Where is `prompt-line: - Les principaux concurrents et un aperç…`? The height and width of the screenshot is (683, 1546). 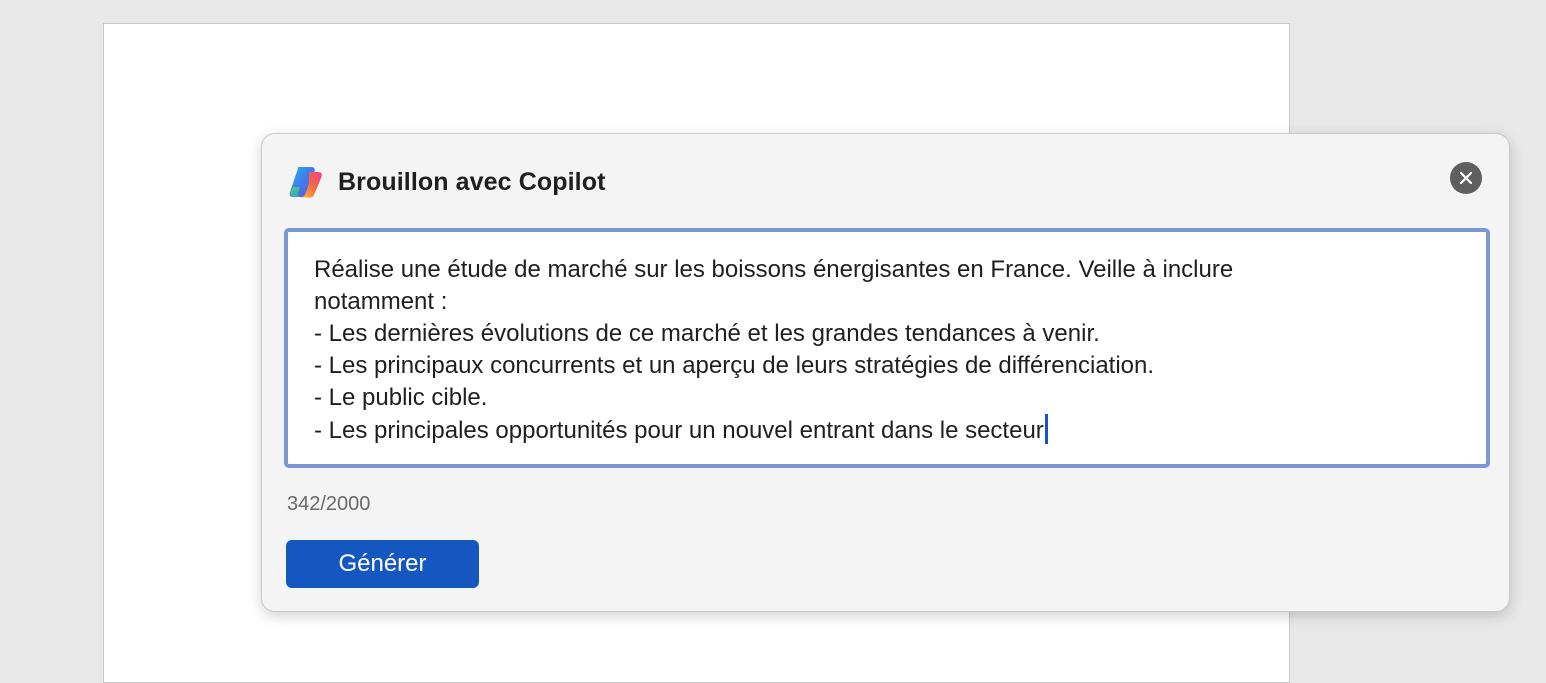
prompt-line: - Les principaux concurrents et un aperç… is located at coordinates (734, 365).